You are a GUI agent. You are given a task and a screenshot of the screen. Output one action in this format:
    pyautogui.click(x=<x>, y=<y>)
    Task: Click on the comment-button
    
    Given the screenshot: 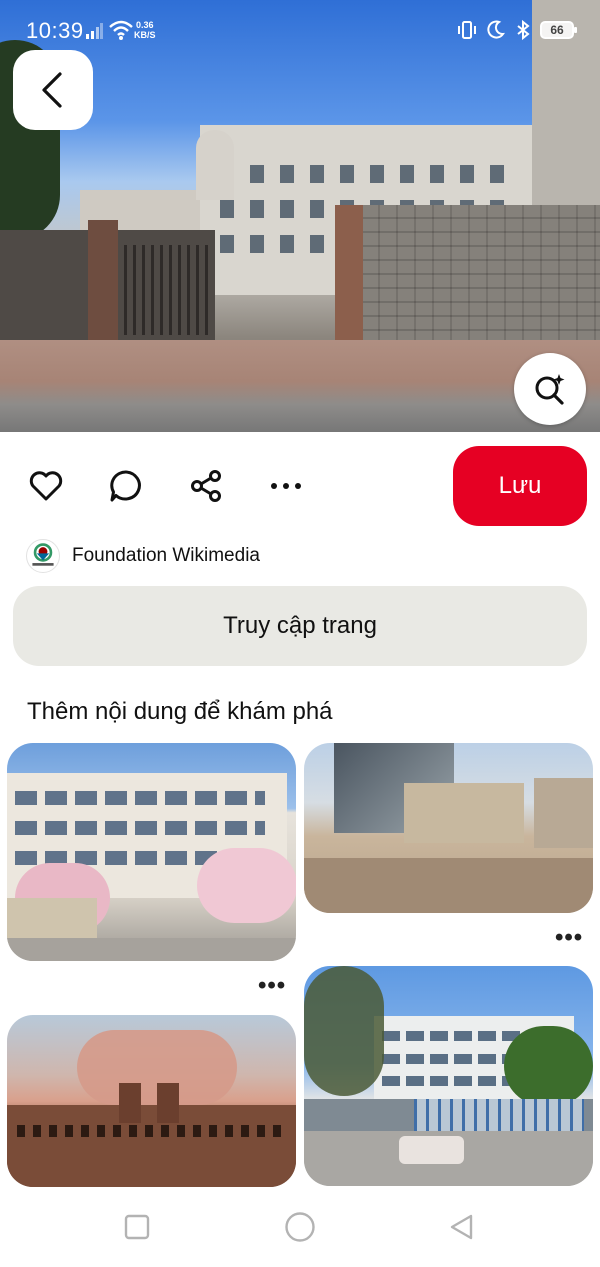 What is the action you would take?
    pyautogui.click(x=126, y=486)
    